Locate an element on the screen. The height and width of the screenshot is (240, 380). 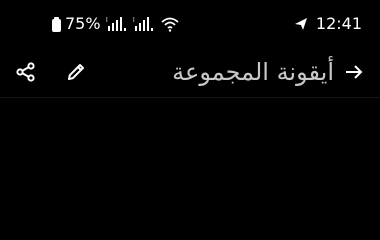
send-icon is located at coordinates (300, 24).